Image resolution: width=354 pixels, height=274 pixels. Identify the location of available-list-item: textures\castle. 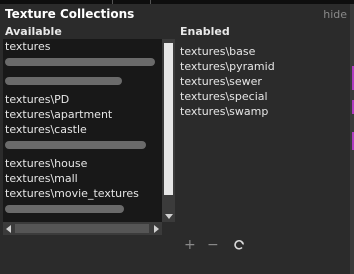
(82, 129).